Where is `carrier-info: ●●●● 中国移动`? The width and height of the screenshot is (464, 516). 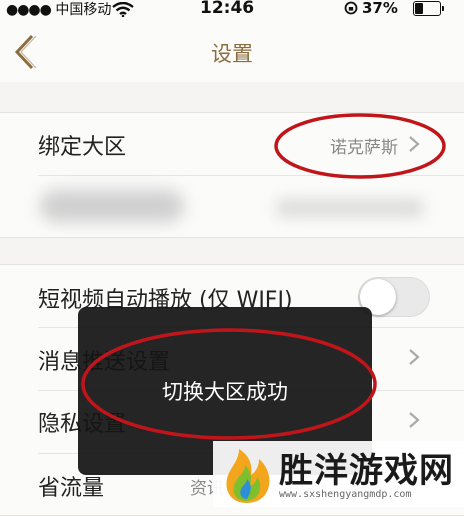 carrier-info: ●●●● 中国移动 is located at coordinates (58, 9).